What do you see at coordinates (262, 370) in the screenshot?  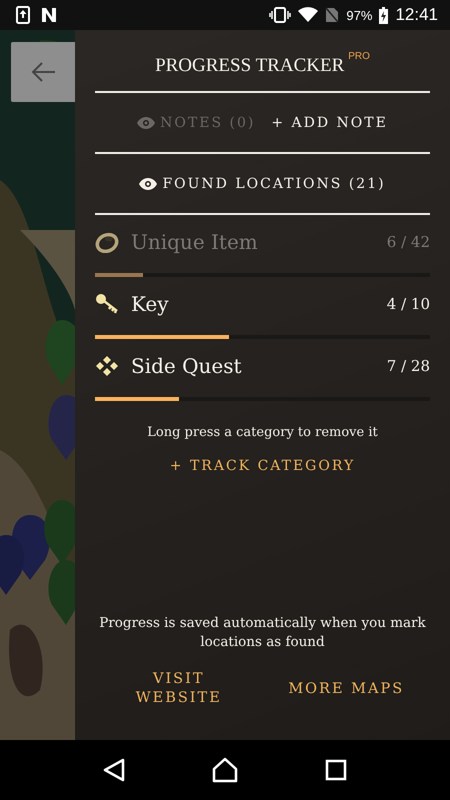 I see `category-row: Side Quest 7 / 28` at bounding box center [262, 370].